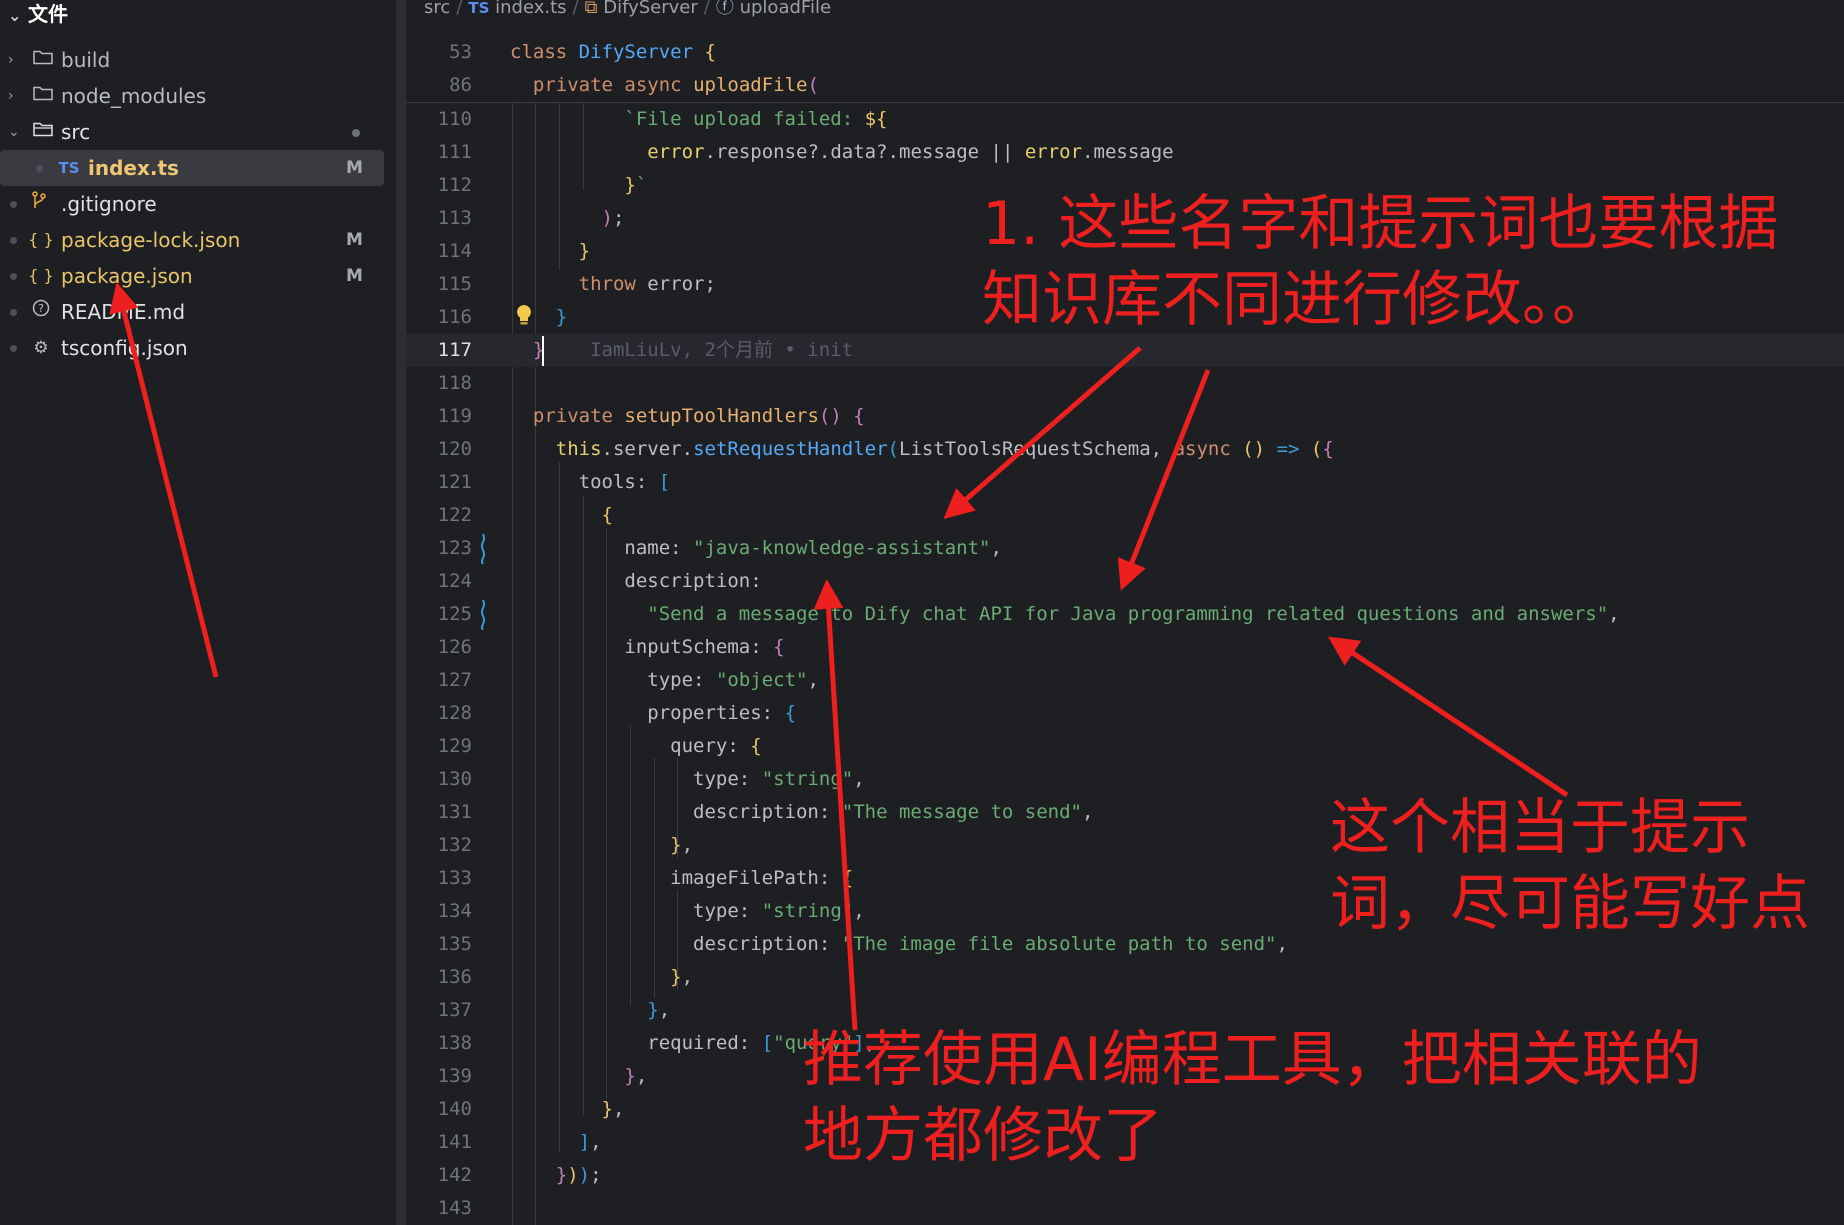  I want to click on git-blame-inline: IamLiuLv, 2个月前 • init, so click(721, 350).